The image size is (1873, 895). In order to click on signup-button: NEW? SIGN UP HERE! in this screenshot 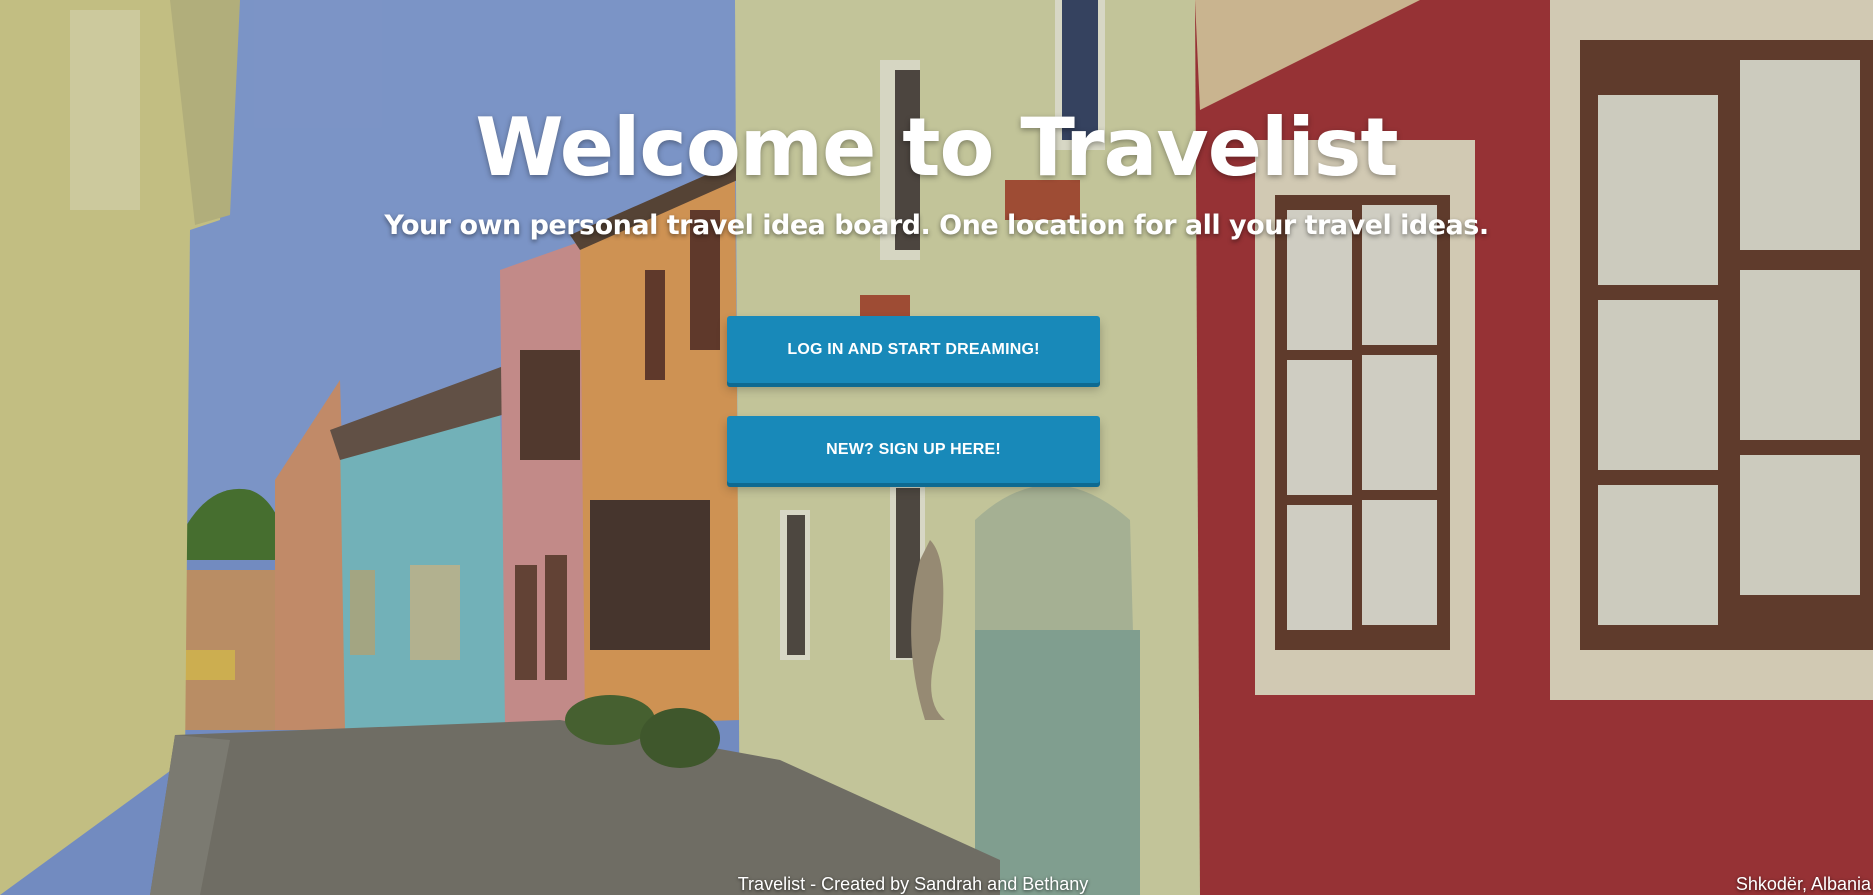, I will do `click(913, 449)`.